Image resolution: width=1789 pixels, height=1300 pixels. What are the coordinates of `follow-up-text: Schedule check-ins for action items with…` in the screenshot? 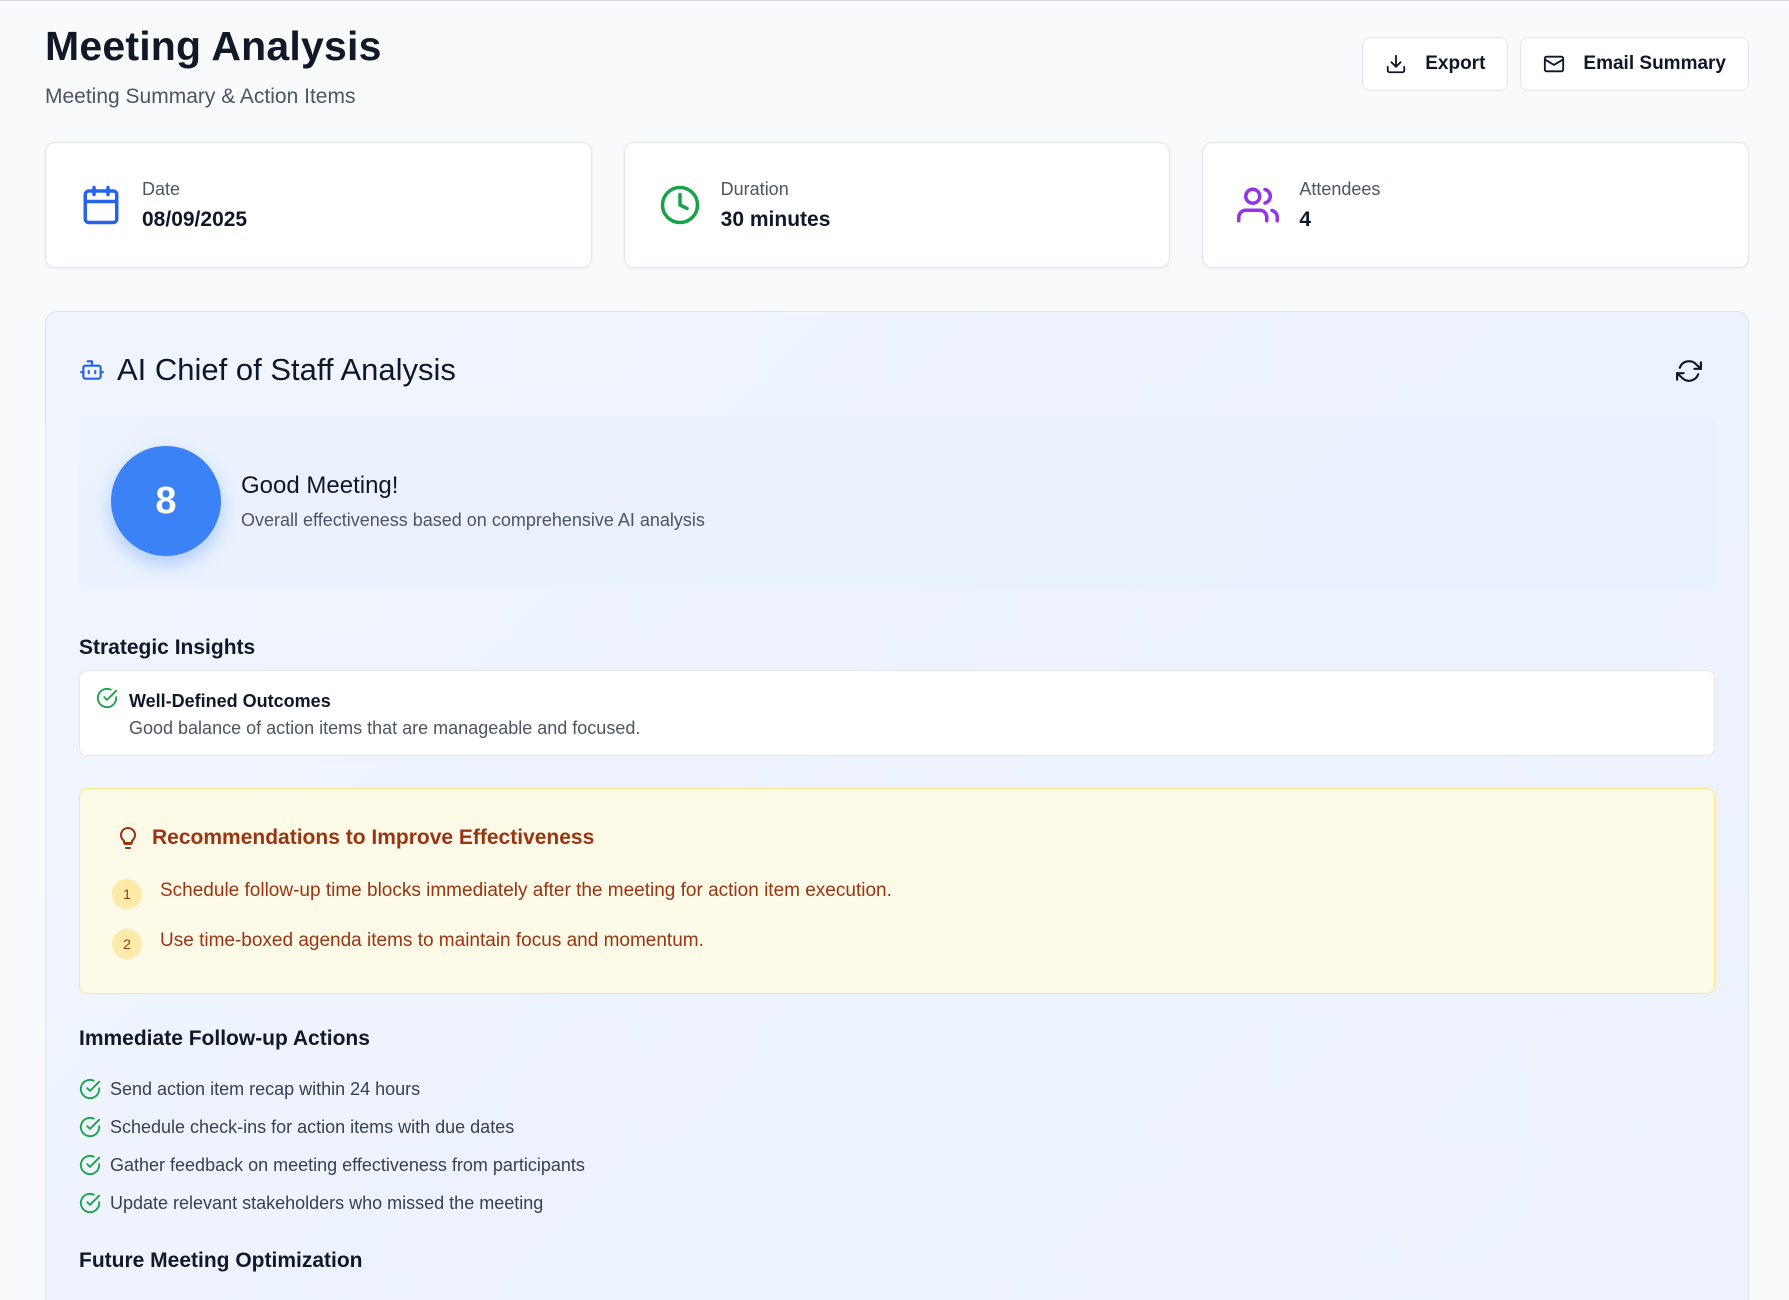 It's located at (312, 1126).